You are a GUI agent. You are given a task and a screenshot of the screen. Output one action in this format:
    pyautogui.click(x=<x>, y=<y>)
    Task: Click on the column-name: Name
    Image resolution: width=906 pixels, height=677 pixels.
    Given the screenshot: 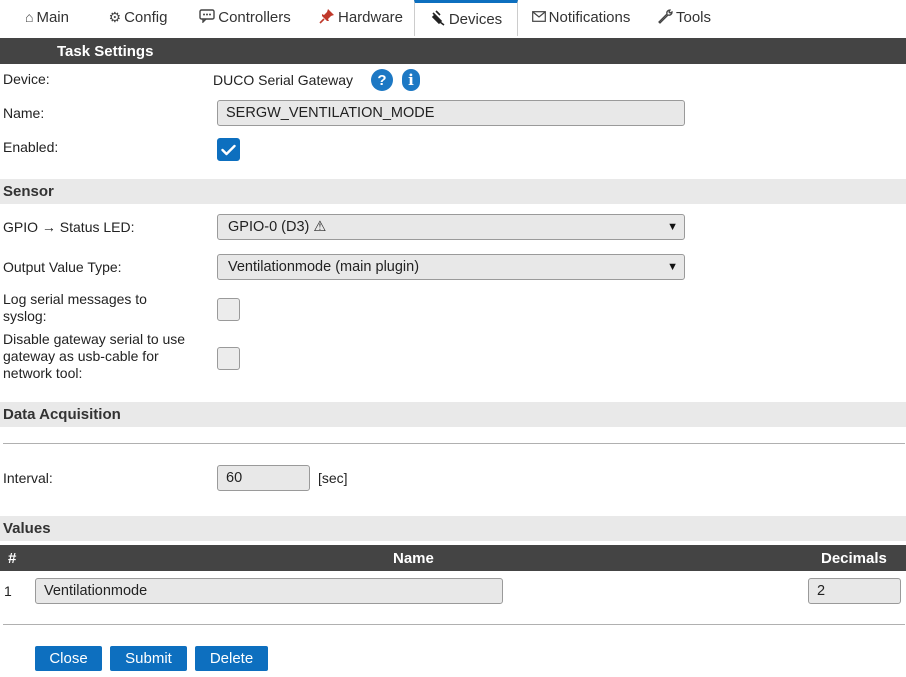 What is the action you would take?
    pyautogui.click(x=413, y=558)
    